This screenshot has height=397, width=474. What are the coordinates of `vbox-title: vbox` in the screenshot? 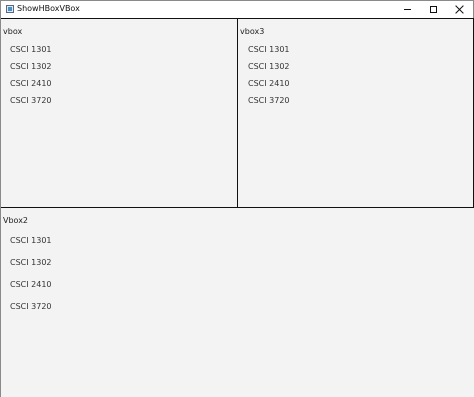 It's located at (13, 31).